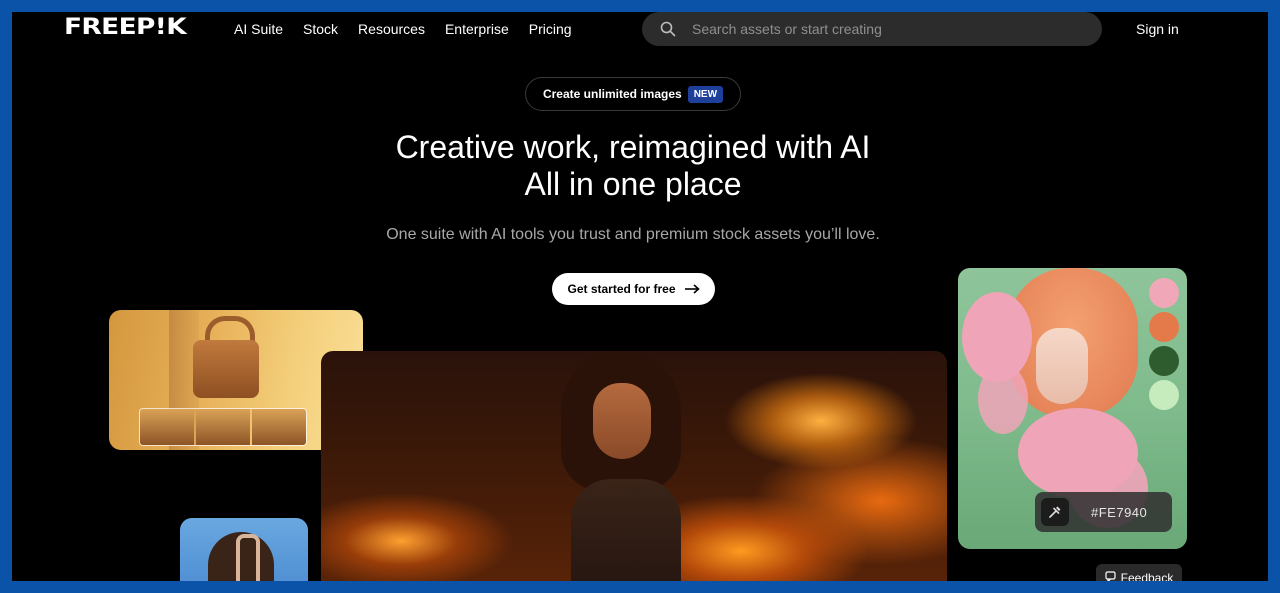  Describe the element at coordinates (612, 94) in the screenshot. I see `announcement-text: Create unlimited images` at that location.